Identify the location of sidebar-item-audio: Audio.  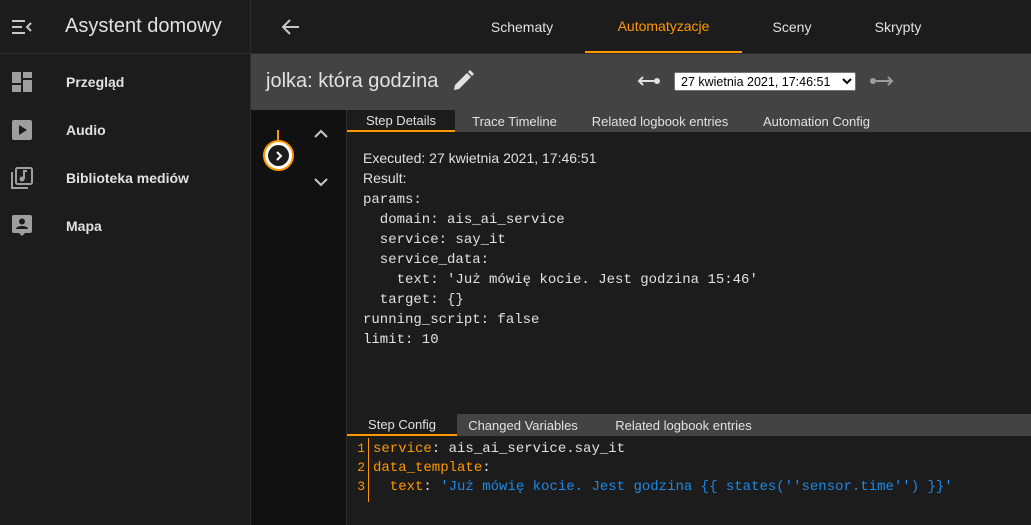
(125, 130).